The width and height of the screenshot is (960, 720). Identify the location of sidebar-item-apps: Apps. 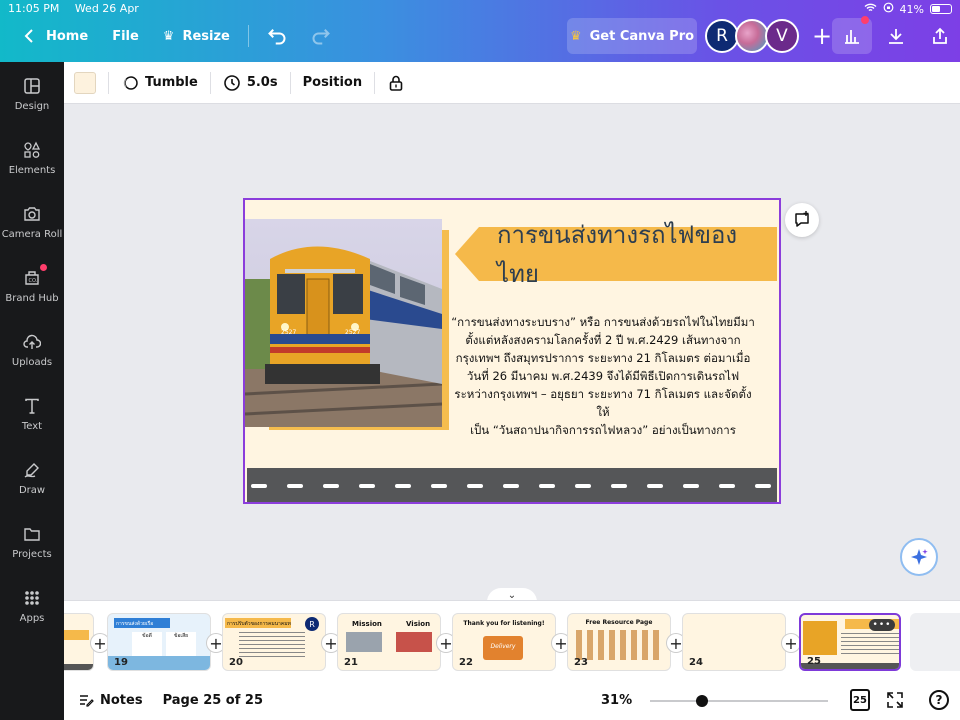
(32, 606).